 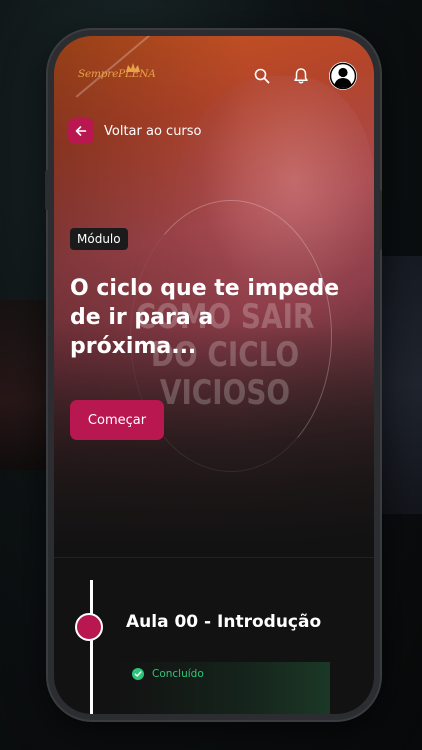 What do you see at coordinates (223, 622) in the screenshot?
I see `lesson-title: Aula 00 - Introdução` at bounding box center [223, 622].